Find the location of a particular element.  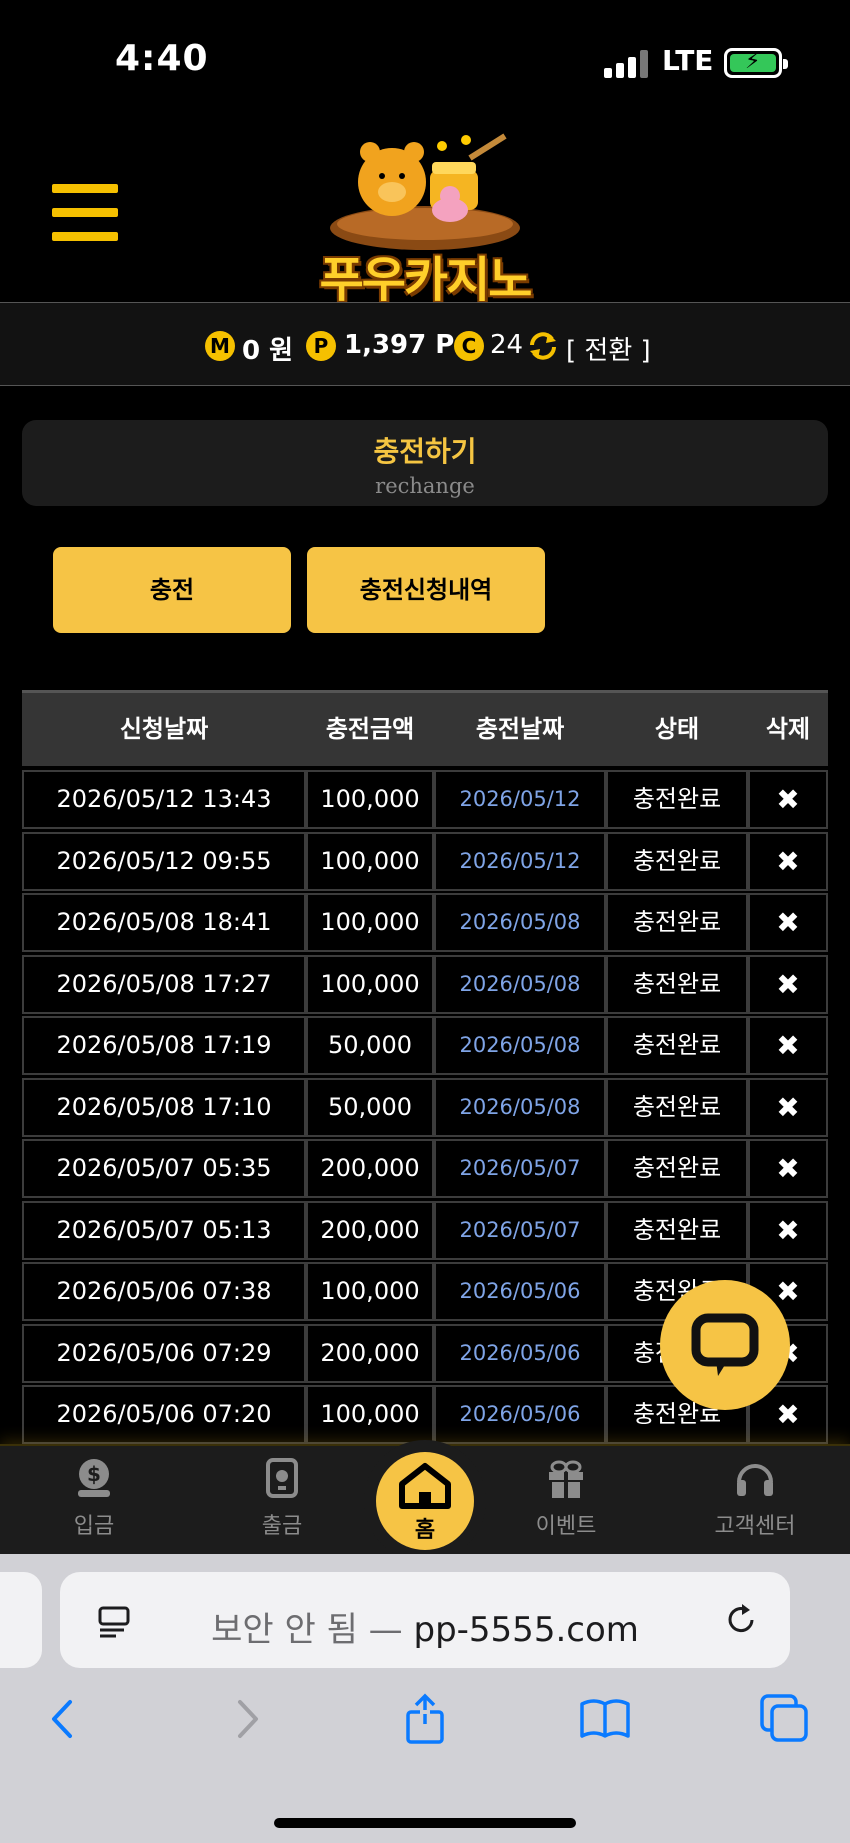

previous-tab-preview is located at coordinates (21, 1620).